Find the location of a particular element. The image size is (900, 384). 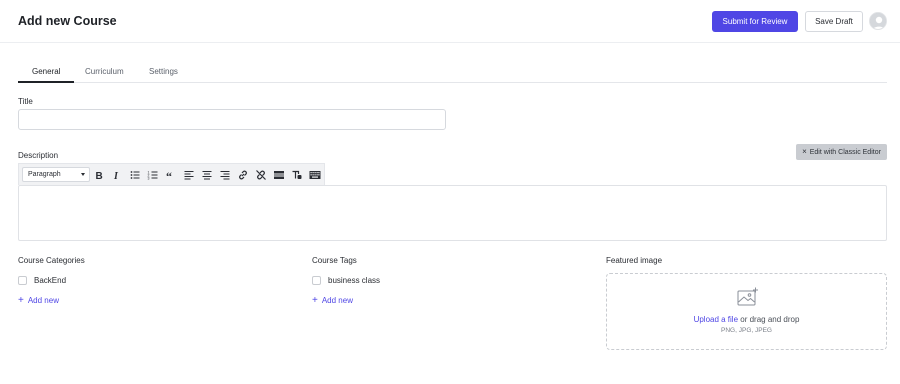

tab-general: General is located at coordinates (46, 71).